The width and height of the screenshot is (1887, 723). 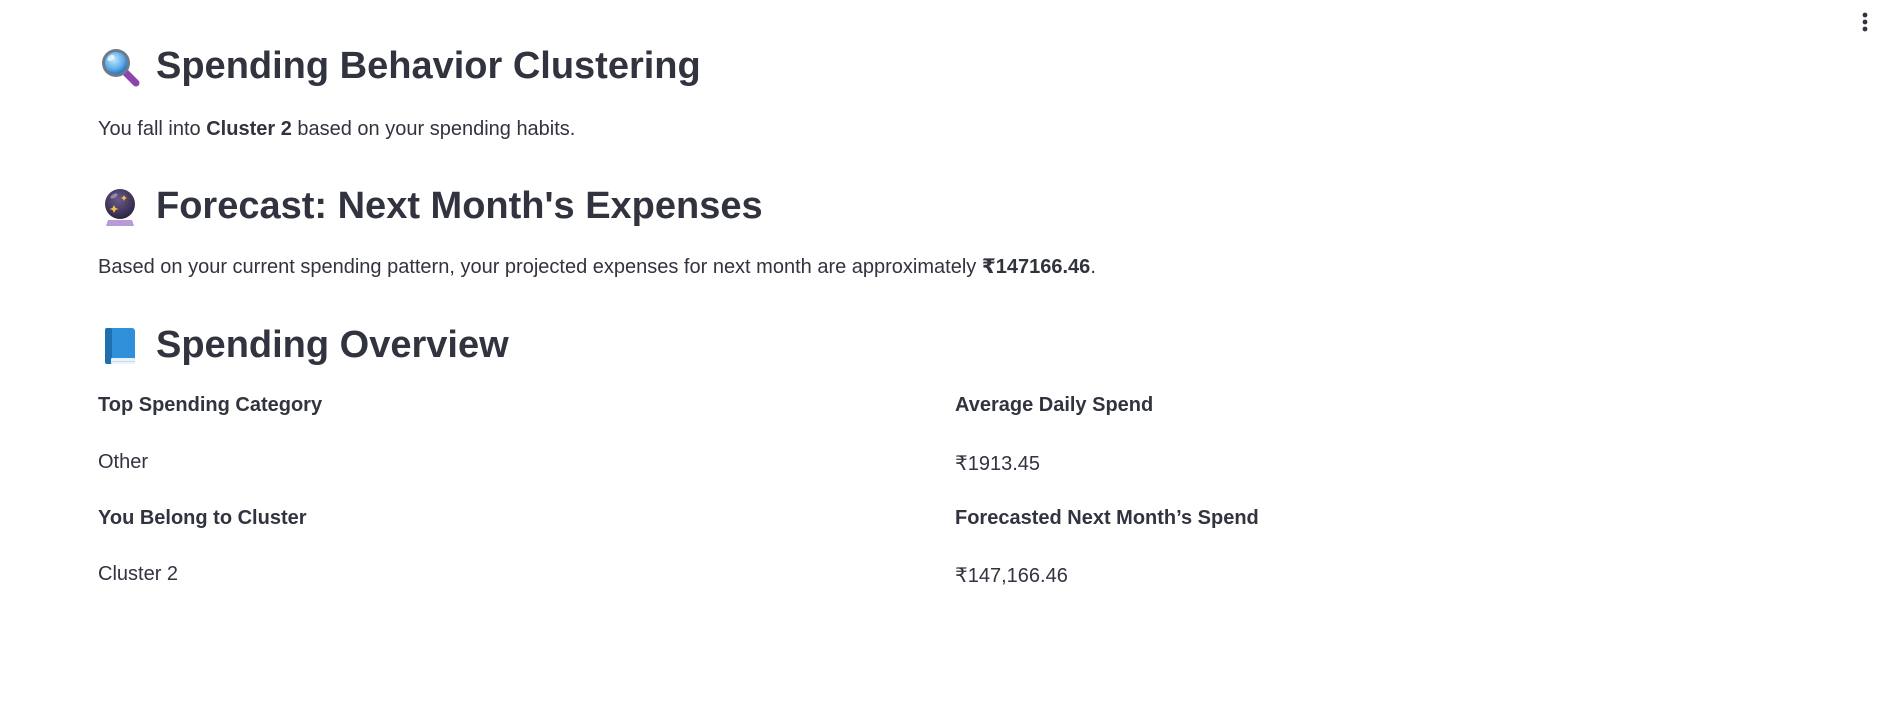 What do you see at coordinates (120, 207) in the screenshot?
I see `crystal-ball-icon` at bounding box center [120, 207].